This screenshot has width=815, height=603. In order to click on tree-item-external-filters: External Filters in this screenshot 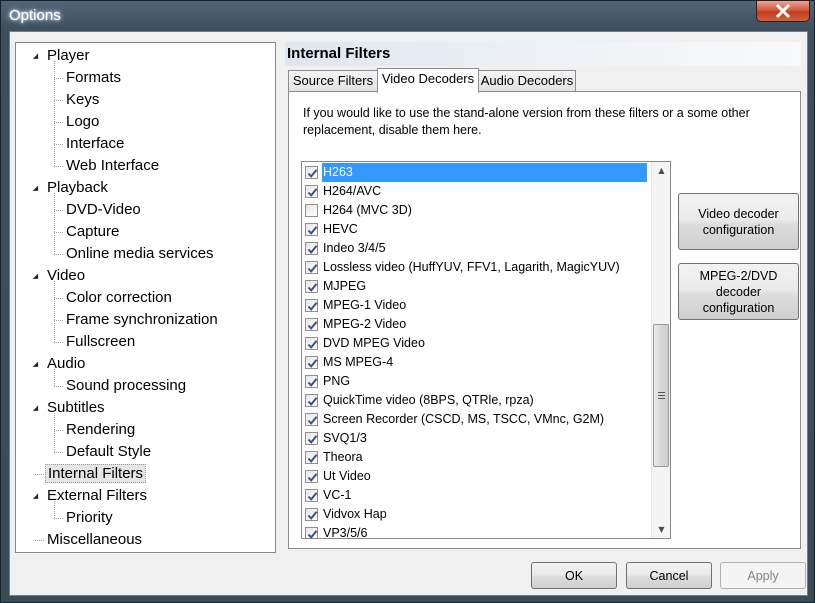, I will do `click(97, 496)`.